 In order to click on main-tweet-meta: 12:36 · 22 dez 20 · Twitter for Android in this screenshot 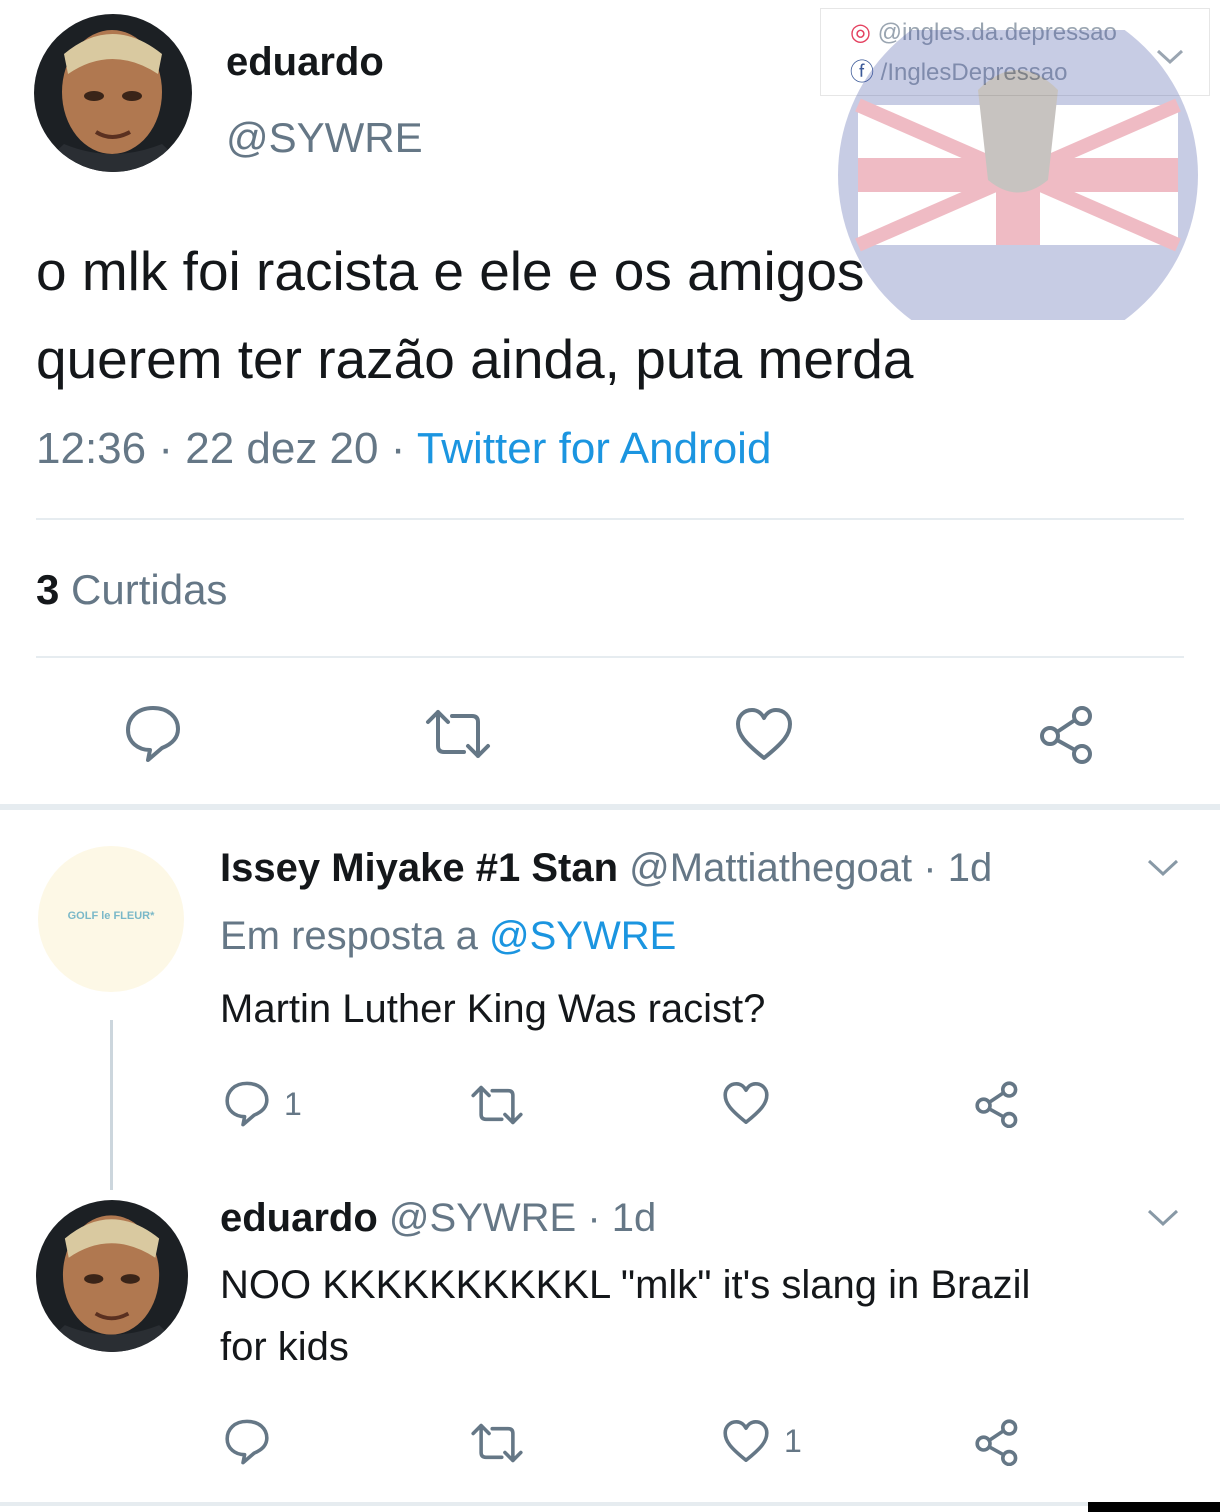, I will do `click(403, 449)`.